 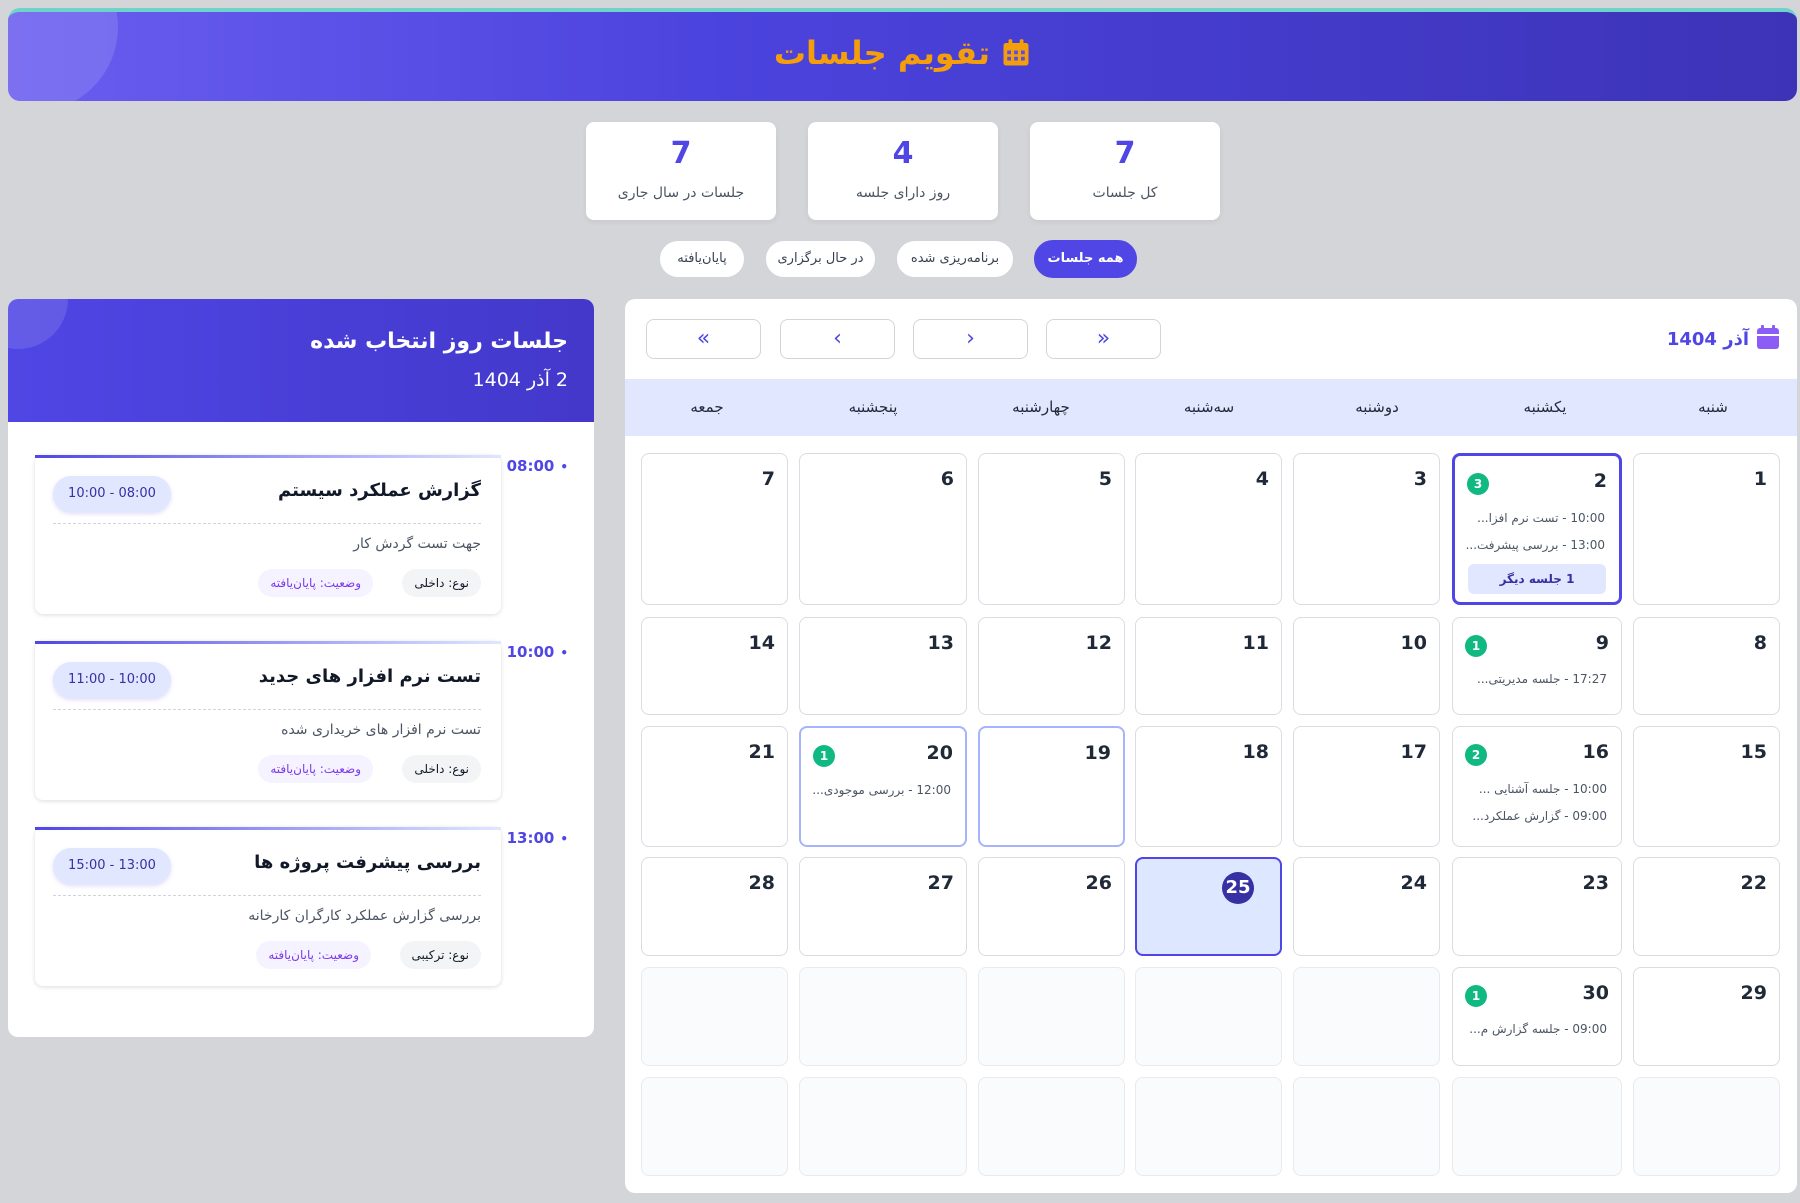 I want to click on filter-in-progress-button: در حال برگزاری, so click(x=820, y=259).